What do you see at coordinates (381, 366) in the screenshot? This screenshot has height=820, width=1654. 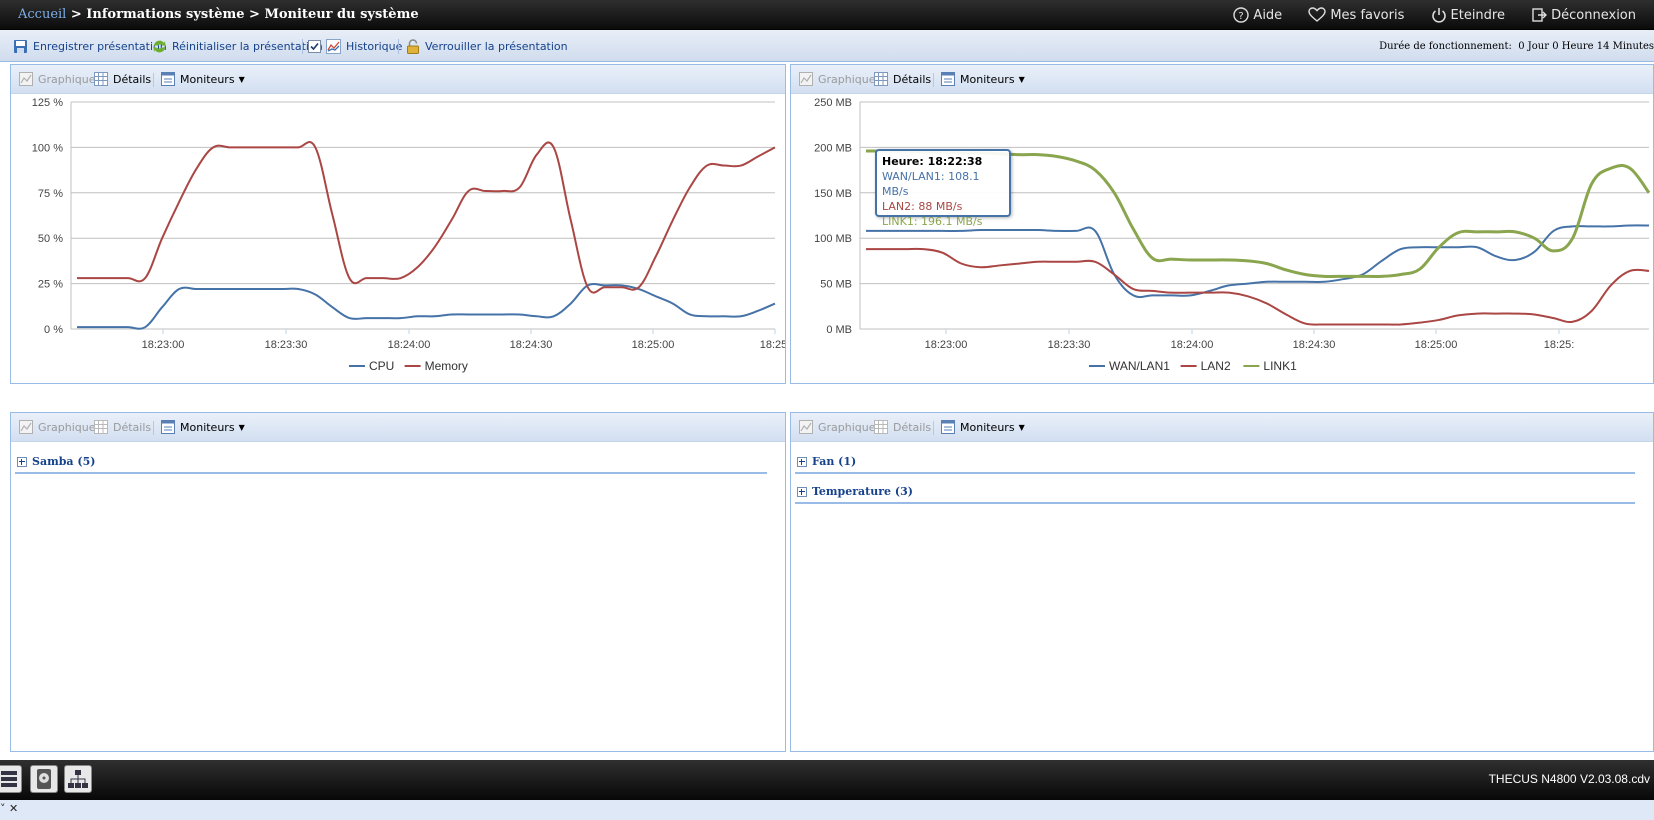 I see `legend-item: CPU` at bounding box center [381, 366].